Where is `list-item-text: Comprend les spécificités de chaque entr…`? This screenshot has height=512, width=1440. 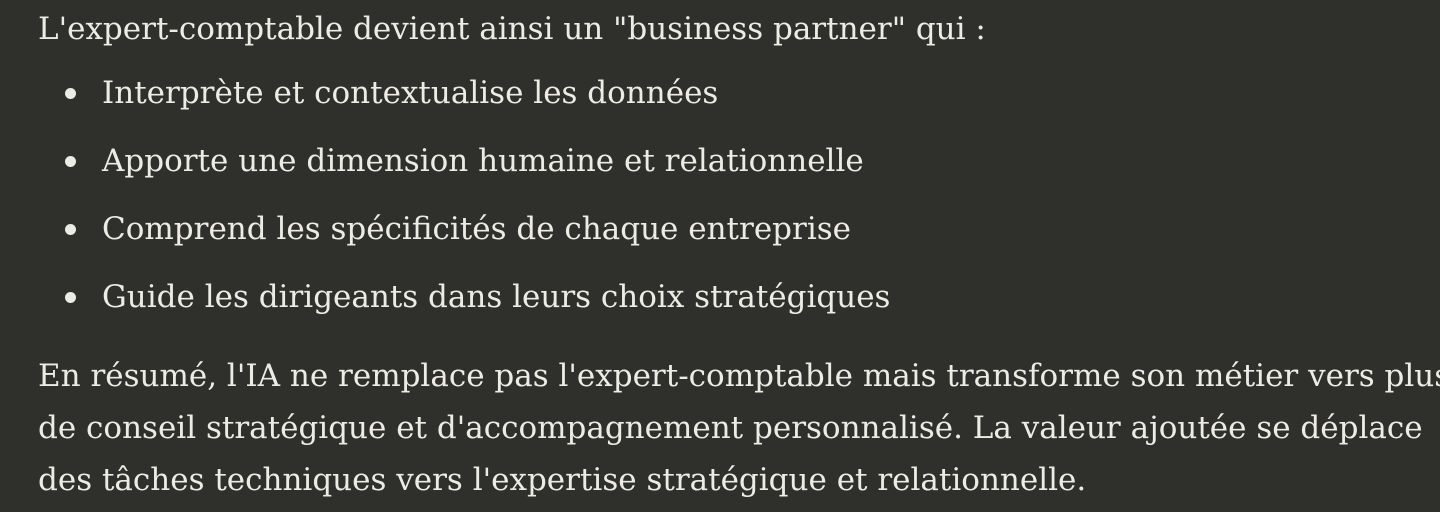
list-item-text: Comprend les spécificités de chaque entr… is located at coordinates (476, 229).